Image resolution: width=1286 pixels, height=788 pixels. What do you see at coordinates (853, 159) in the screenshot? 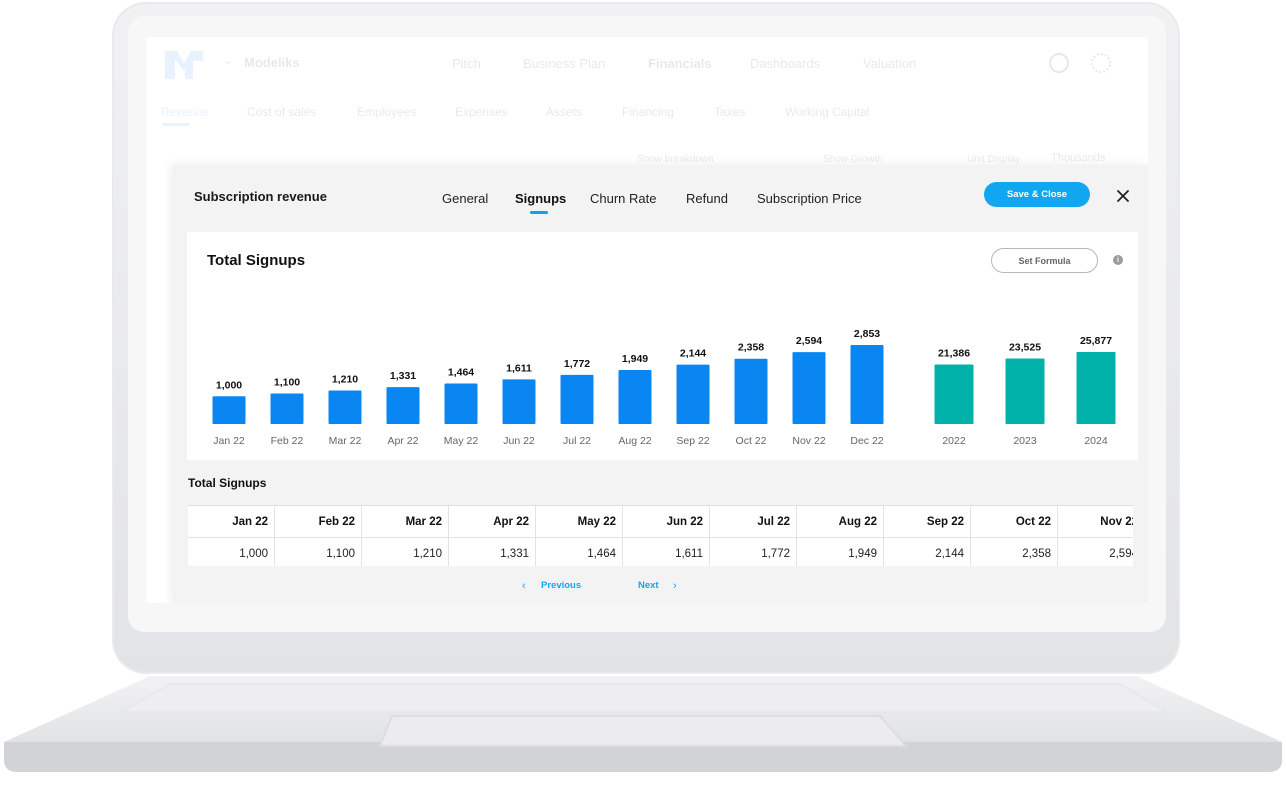
I see `option-show-growth: Show Growth` at bounding box center [853, 159].